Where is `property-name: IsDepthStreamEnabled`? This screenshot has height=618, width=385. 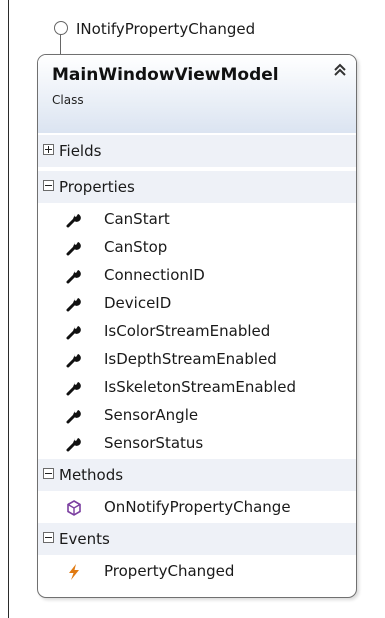 property-name: IsDepthStreamEnabled is located at coordinates (190, 359).